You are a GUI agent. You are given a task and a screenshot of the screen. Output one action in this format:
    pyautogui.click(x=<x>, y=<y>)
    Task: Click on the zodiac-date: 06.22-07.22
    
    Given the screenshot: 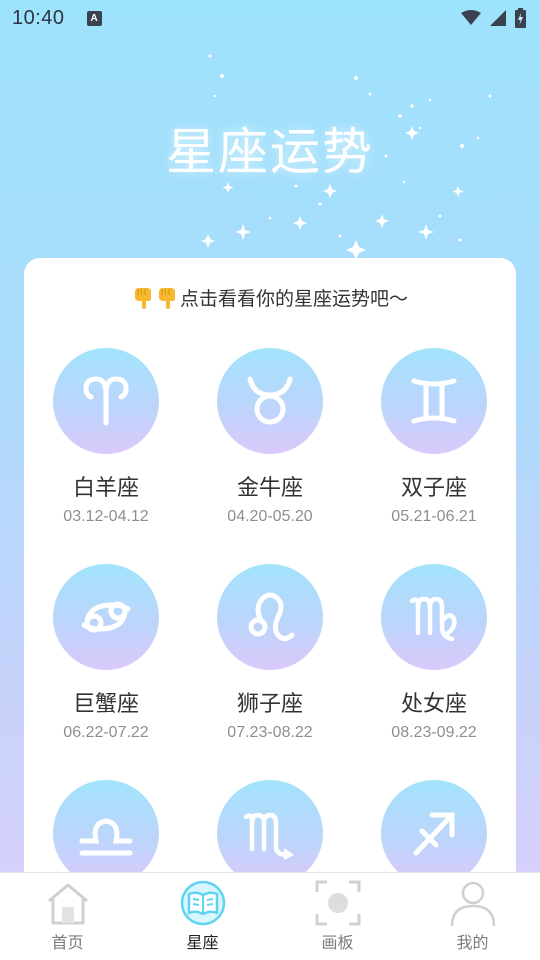 What is the action you would take?
    pyautogui.click(x=106, y=732)
    